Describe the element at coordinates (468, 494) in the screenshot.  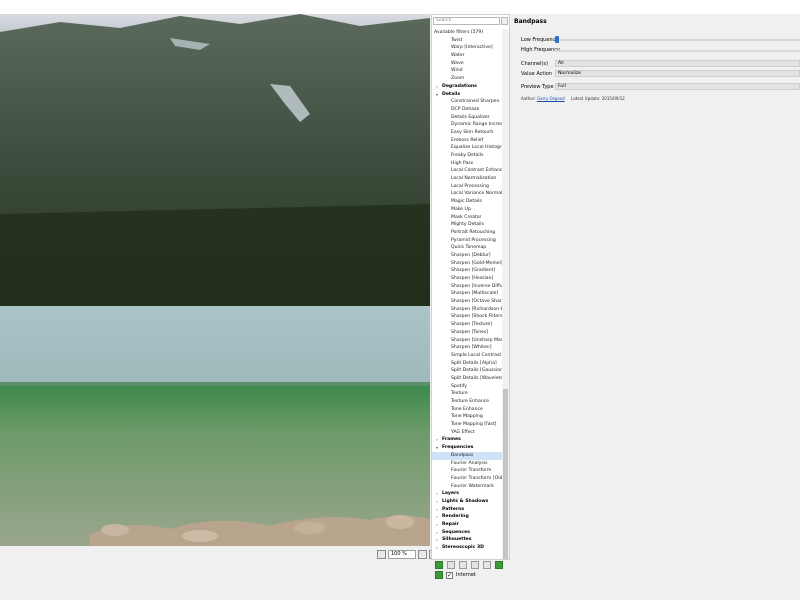
I see `filter-category: › Layers` at that location.